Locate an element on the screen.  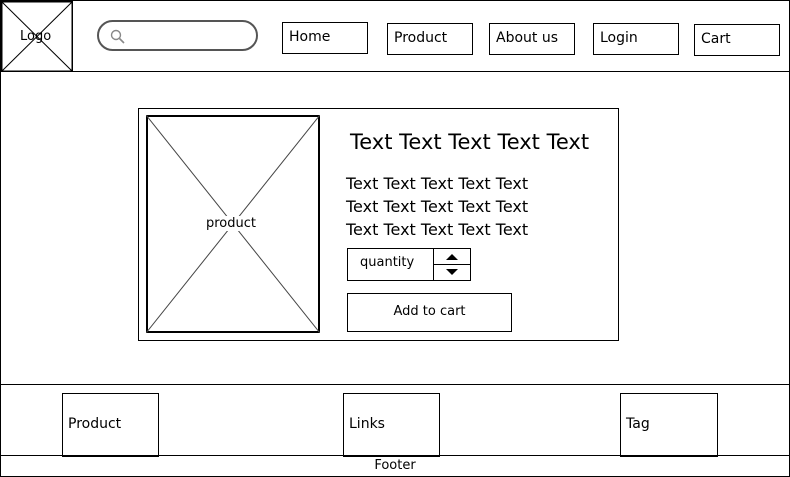
increment-arrow-icon is located at coordinates (452, 257).